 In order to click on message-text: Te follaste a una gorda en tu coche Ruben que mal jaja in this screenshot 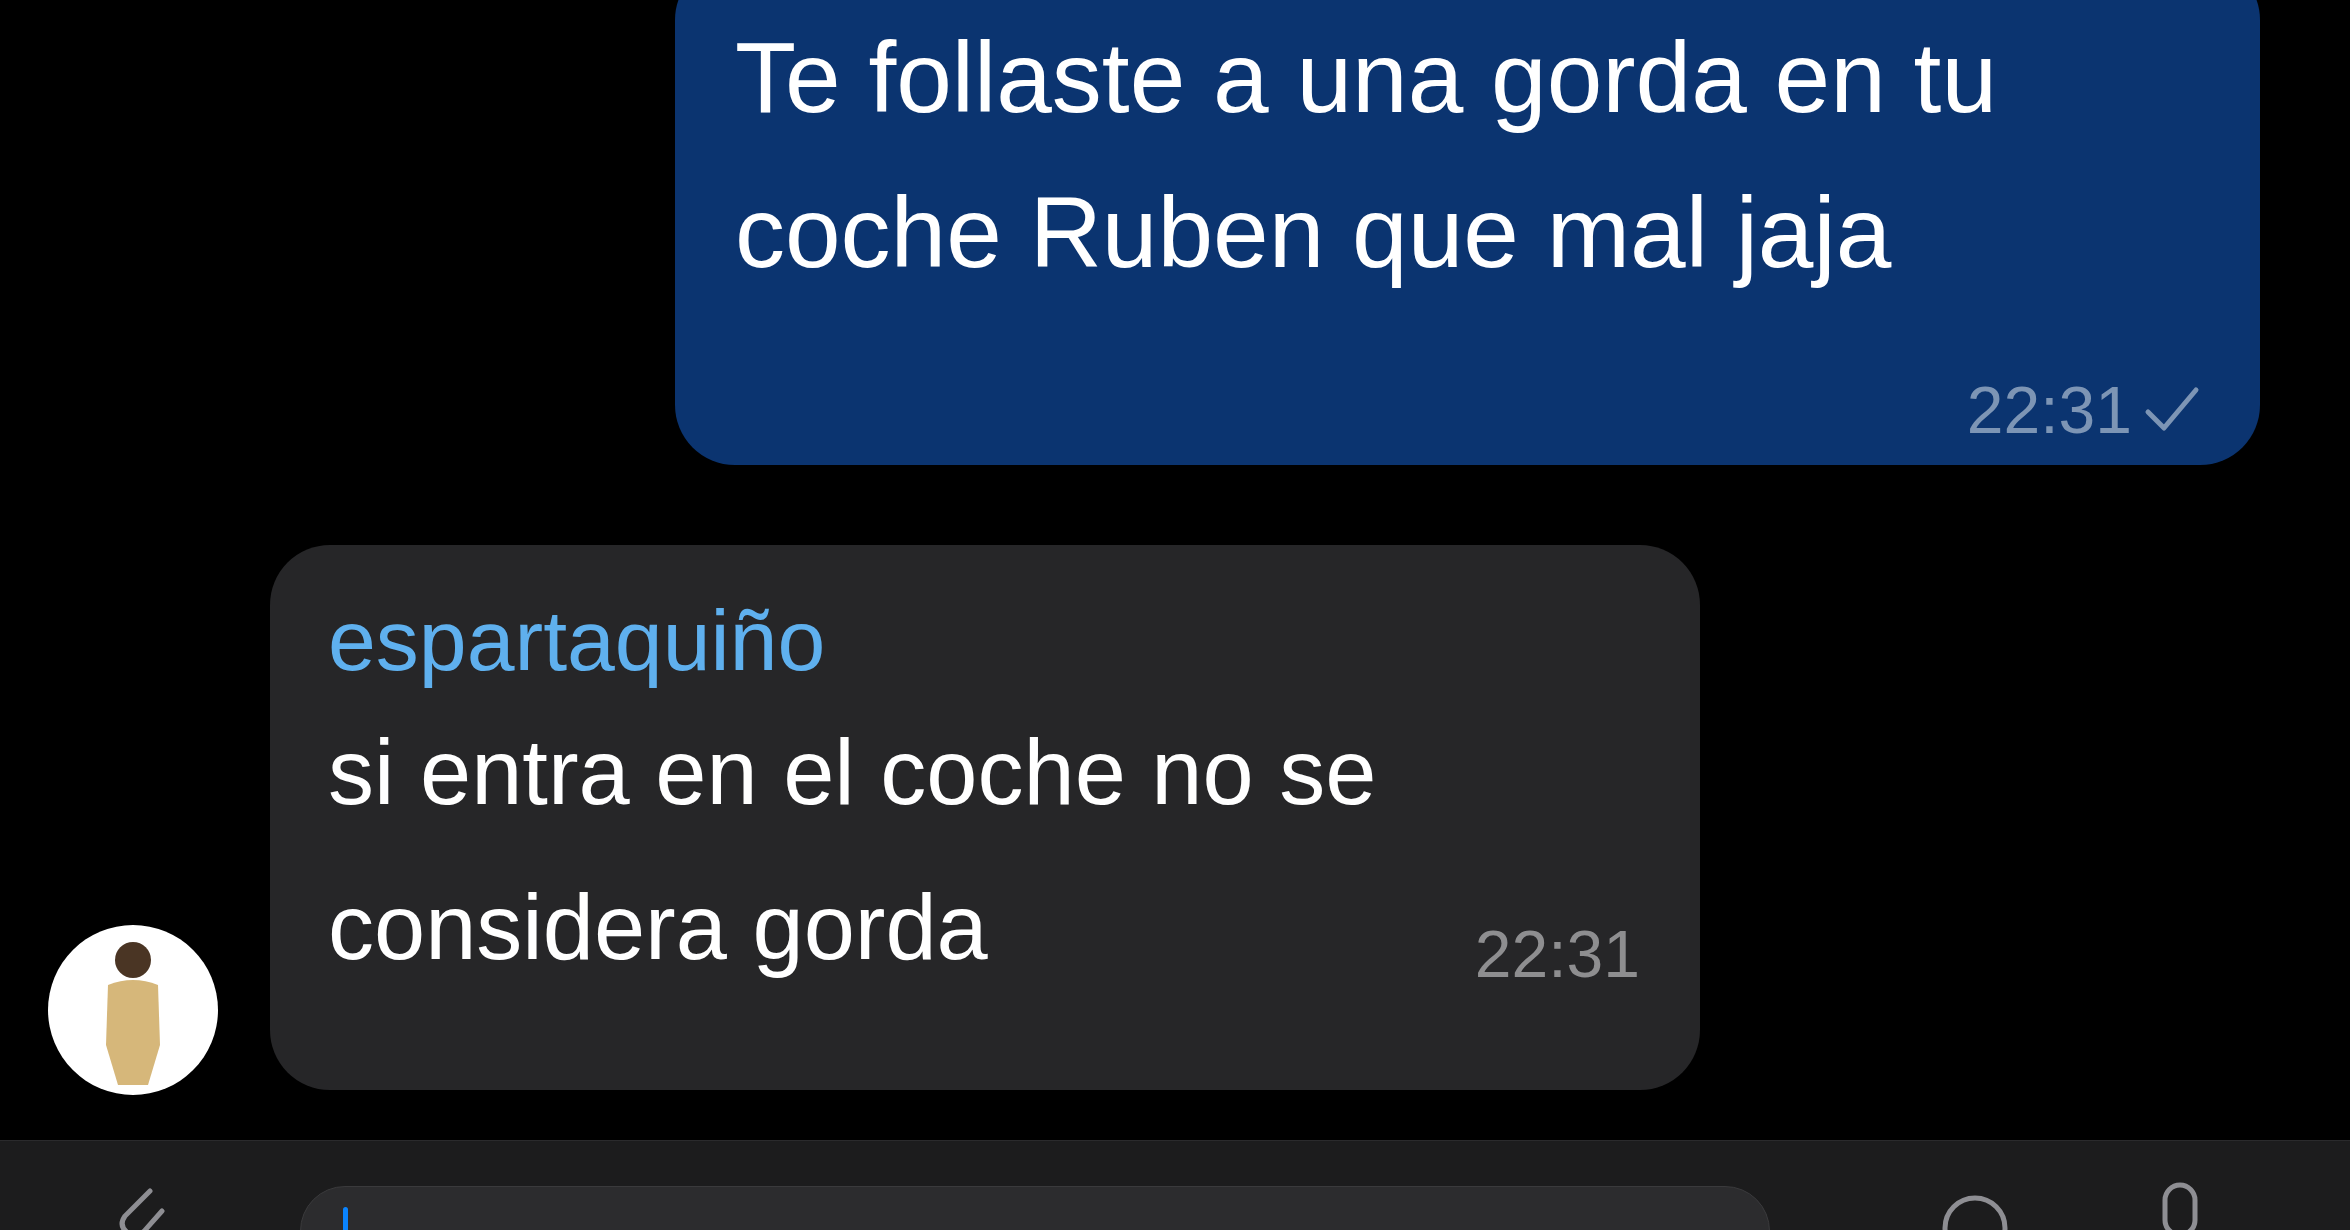, I will do `click(1366, 155)`.